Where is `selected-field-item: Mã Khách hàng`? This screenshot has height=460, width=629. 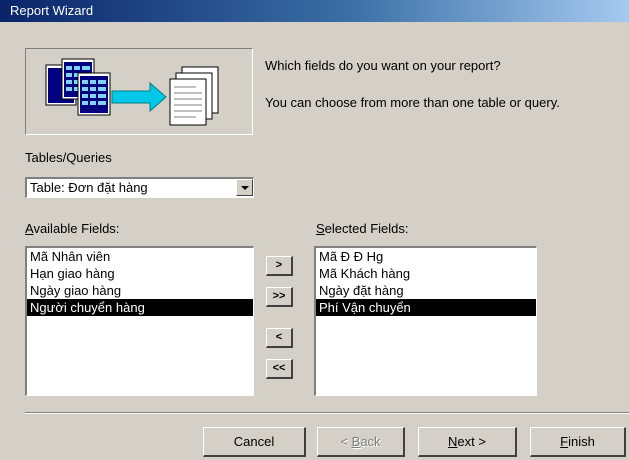
selected-field-item: Mã Khách hàng is located at coordinates (426, 273).